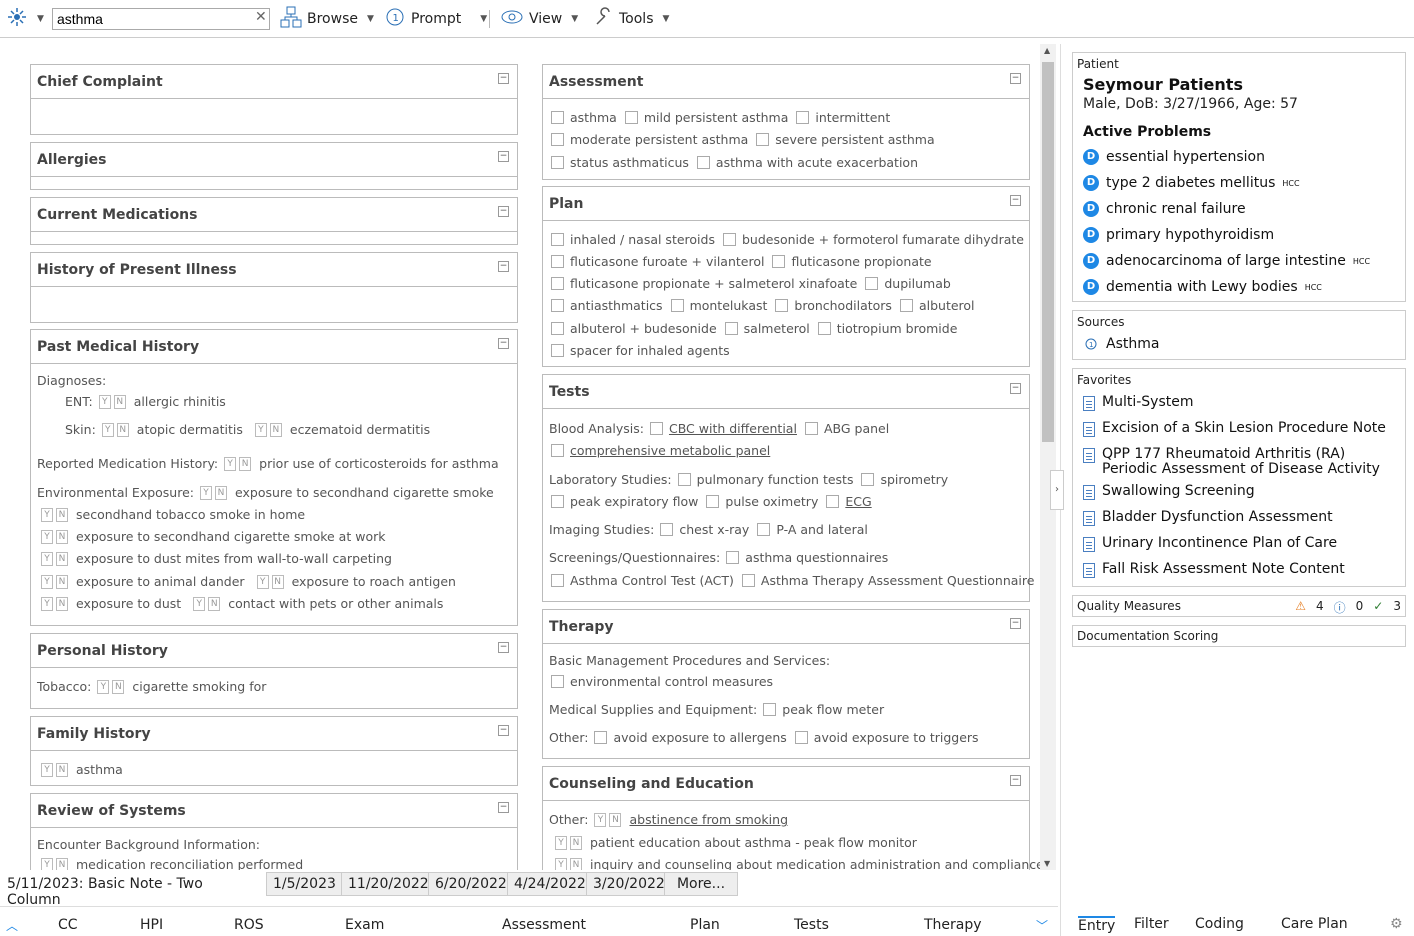 This screenshot has width=1414, height=936. Describe the element at coordinates (1239, 606) in the screenshot. I see `quality-measures-box: Quality Measures ⚠ 4 ⓘ 0 ✓ 3` at that location.